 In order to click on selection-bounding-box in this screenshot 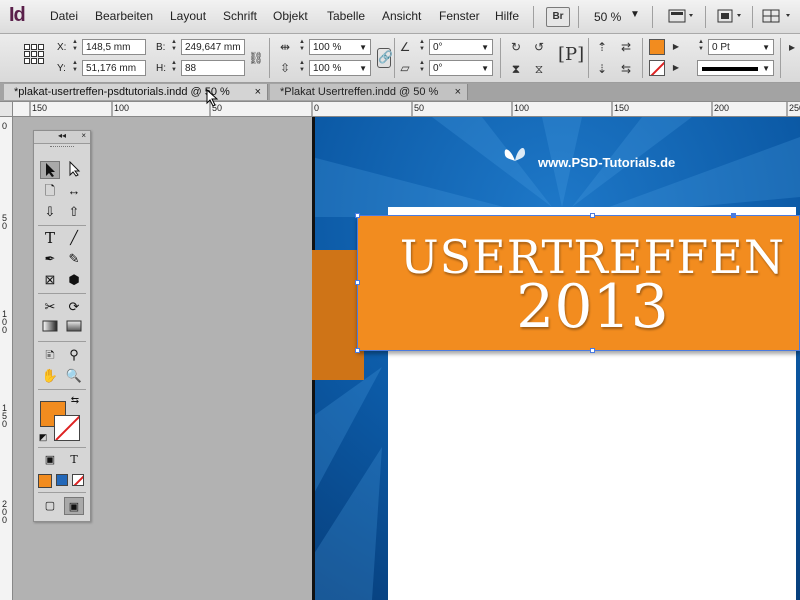, I will do `click(578, 283)`.